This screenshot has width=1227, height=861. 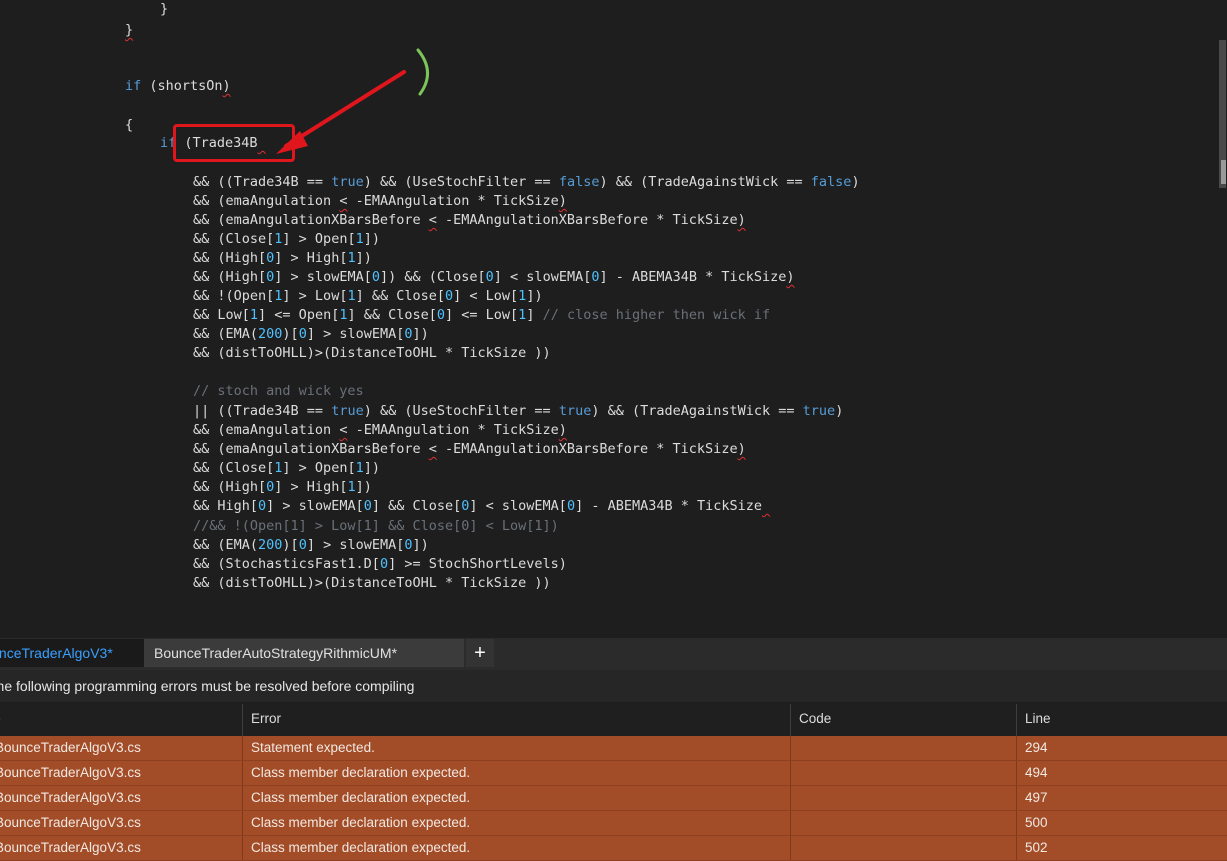 I want to click on plus-icon: +, so click(x=480, y=653).